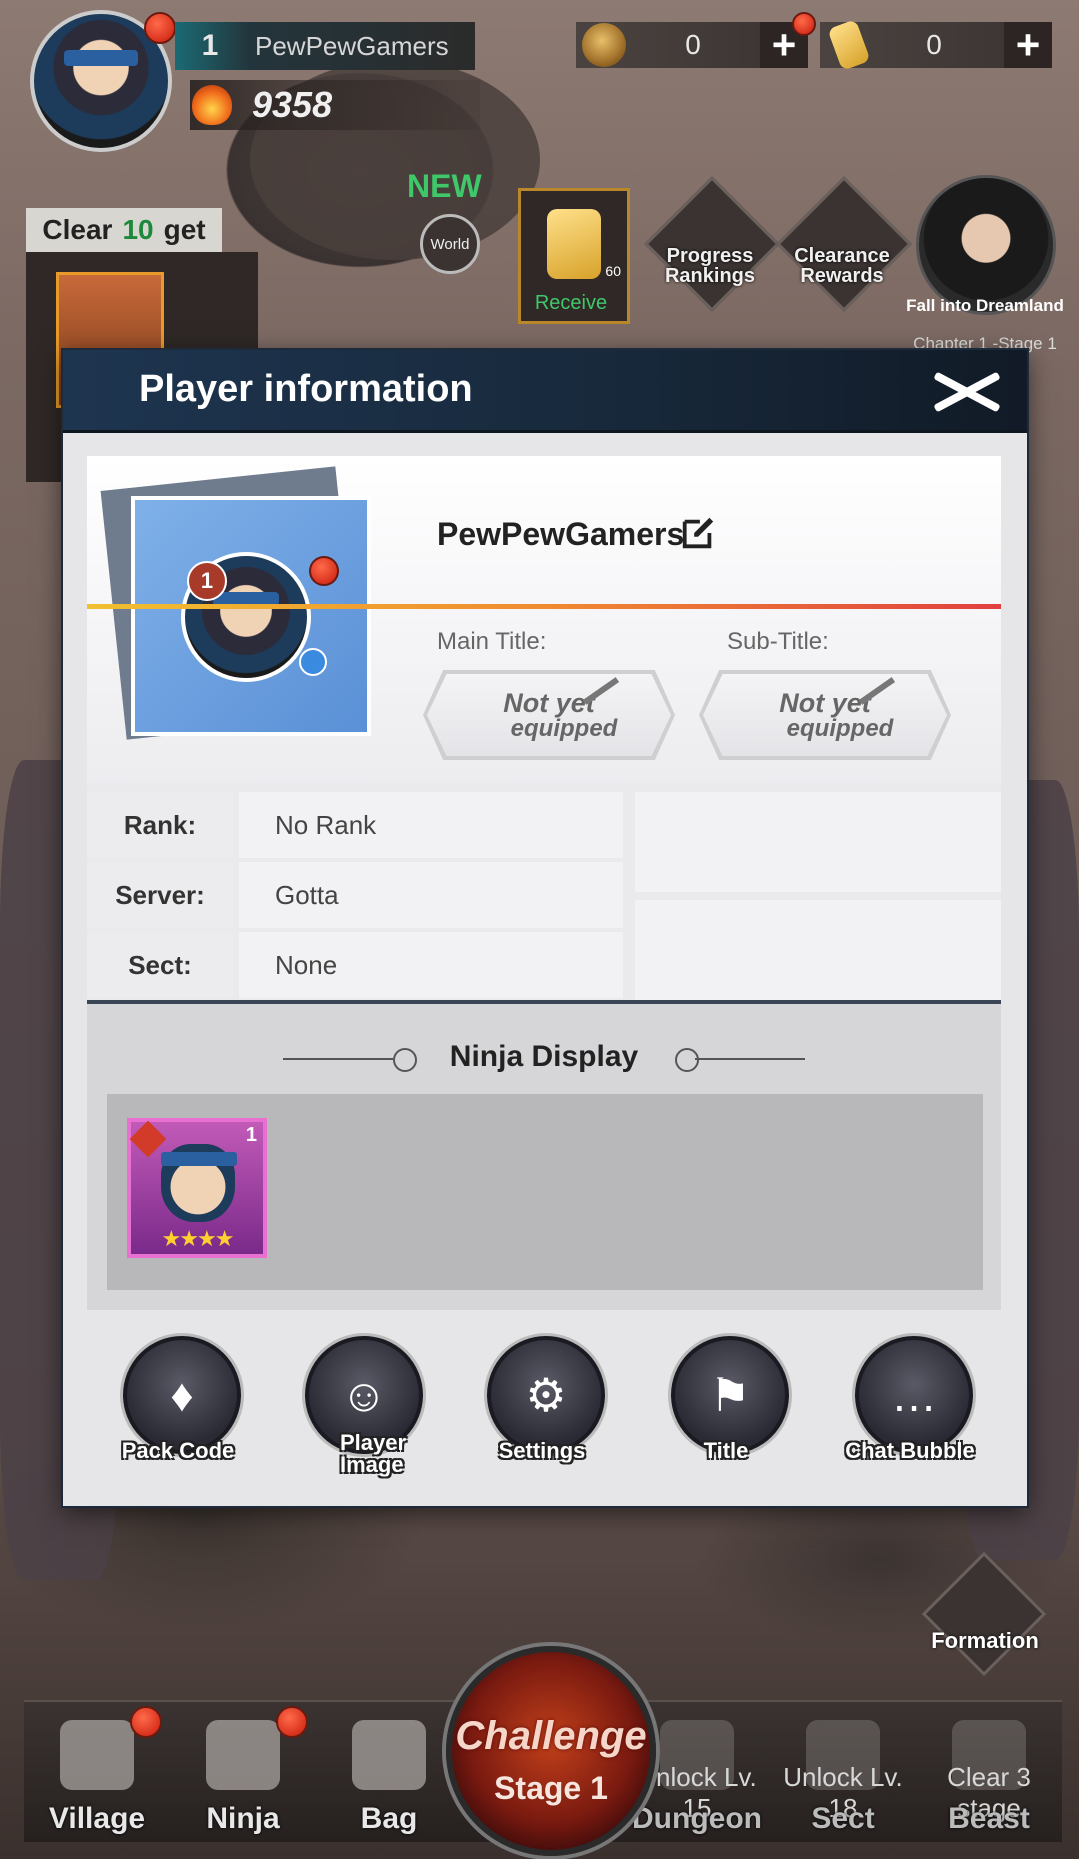 Image resolution: width=1079 pixels, height=1859 pixels. Describe the element at coordinates (360, 1411) in the screenshot. I see `player-image-button: ☺ Player Image` at that location.